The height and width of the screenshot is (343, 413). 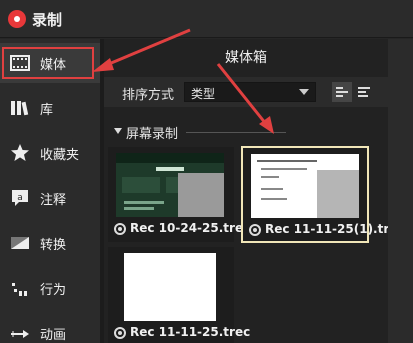 I want to click on sidebar-item-library: 库, so click(x=50, y=108).